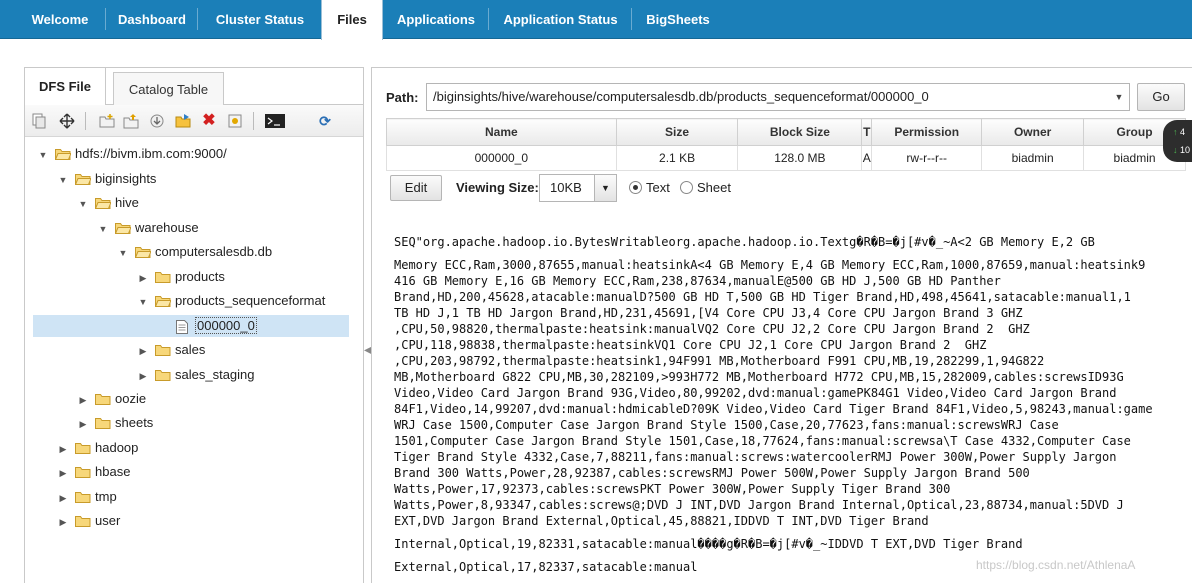 The height and width of the screenshot is (583, 1192). What do you see at coordinates (151, 153) in the screenshot?
I see `tree-item-label: hdfs://bivm.ibm.com:9000/` at bounding box center [151, 153].